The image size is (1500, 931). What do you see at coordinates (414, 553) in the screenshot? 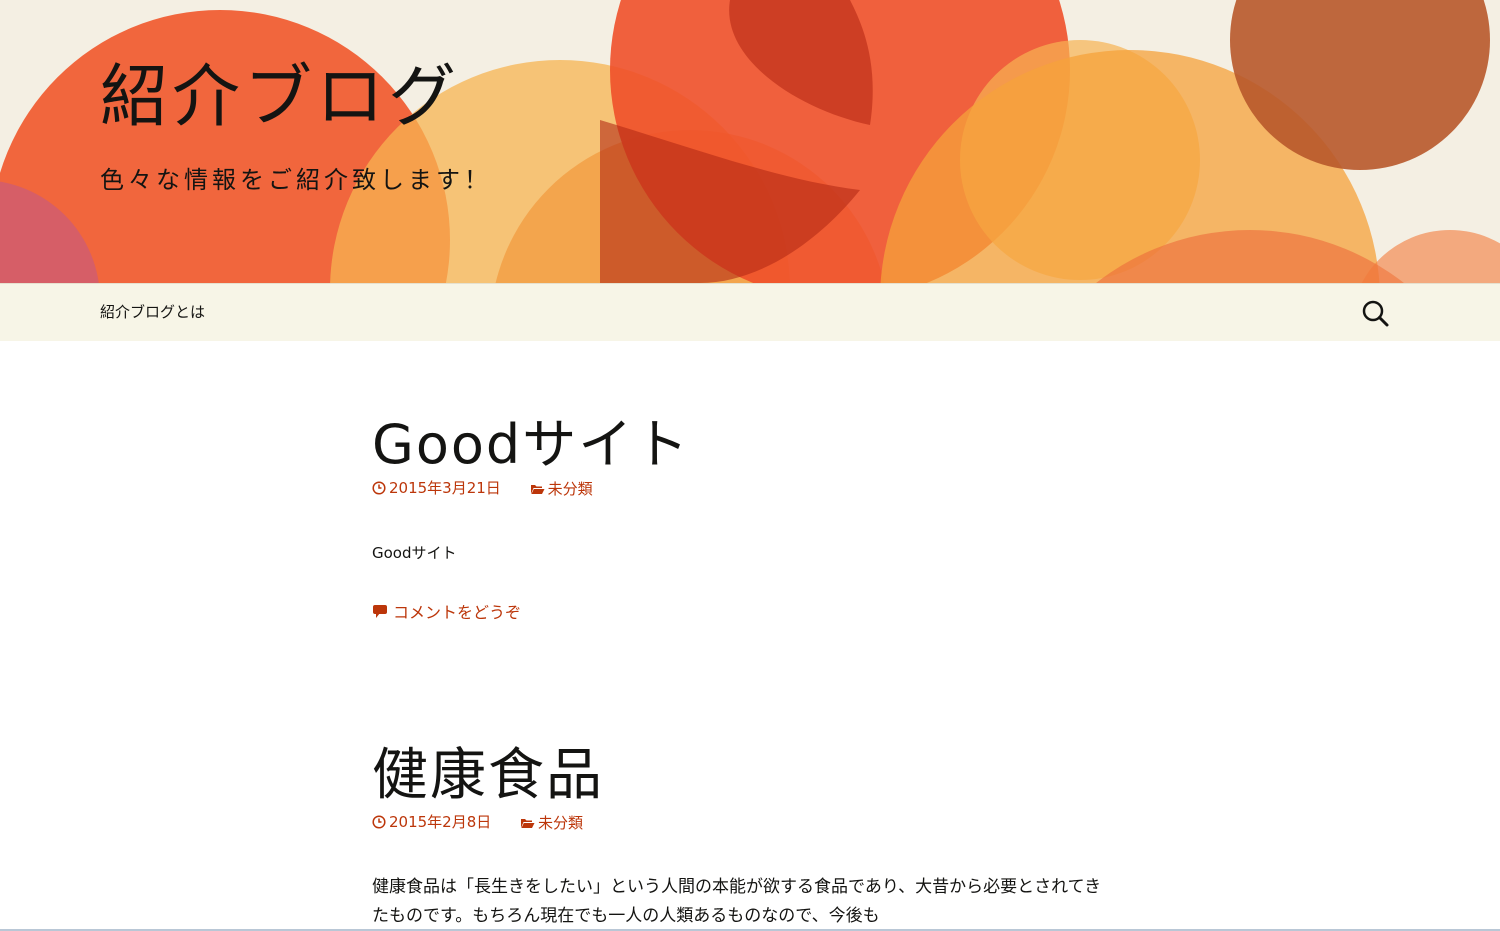
I see `post-excerpt: Goodサイト` at bounding box center [414, 553].